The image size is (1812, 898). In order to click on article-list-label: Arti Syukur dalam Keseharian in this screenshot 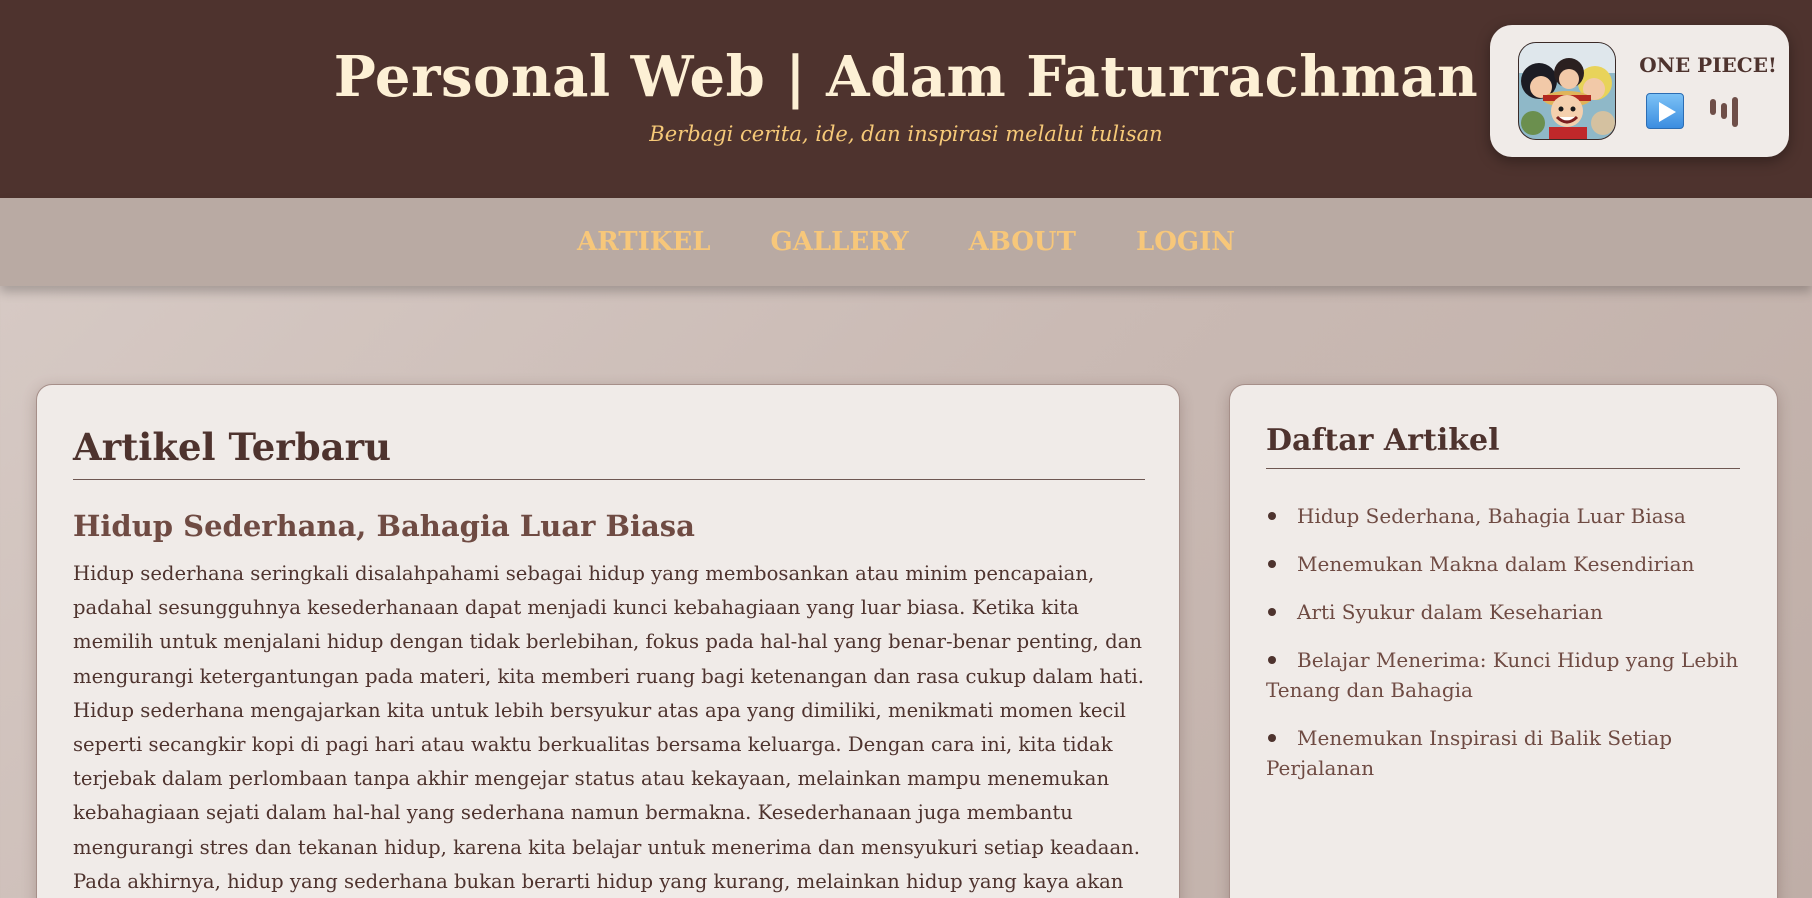, I will do `click(1450, 612)`.